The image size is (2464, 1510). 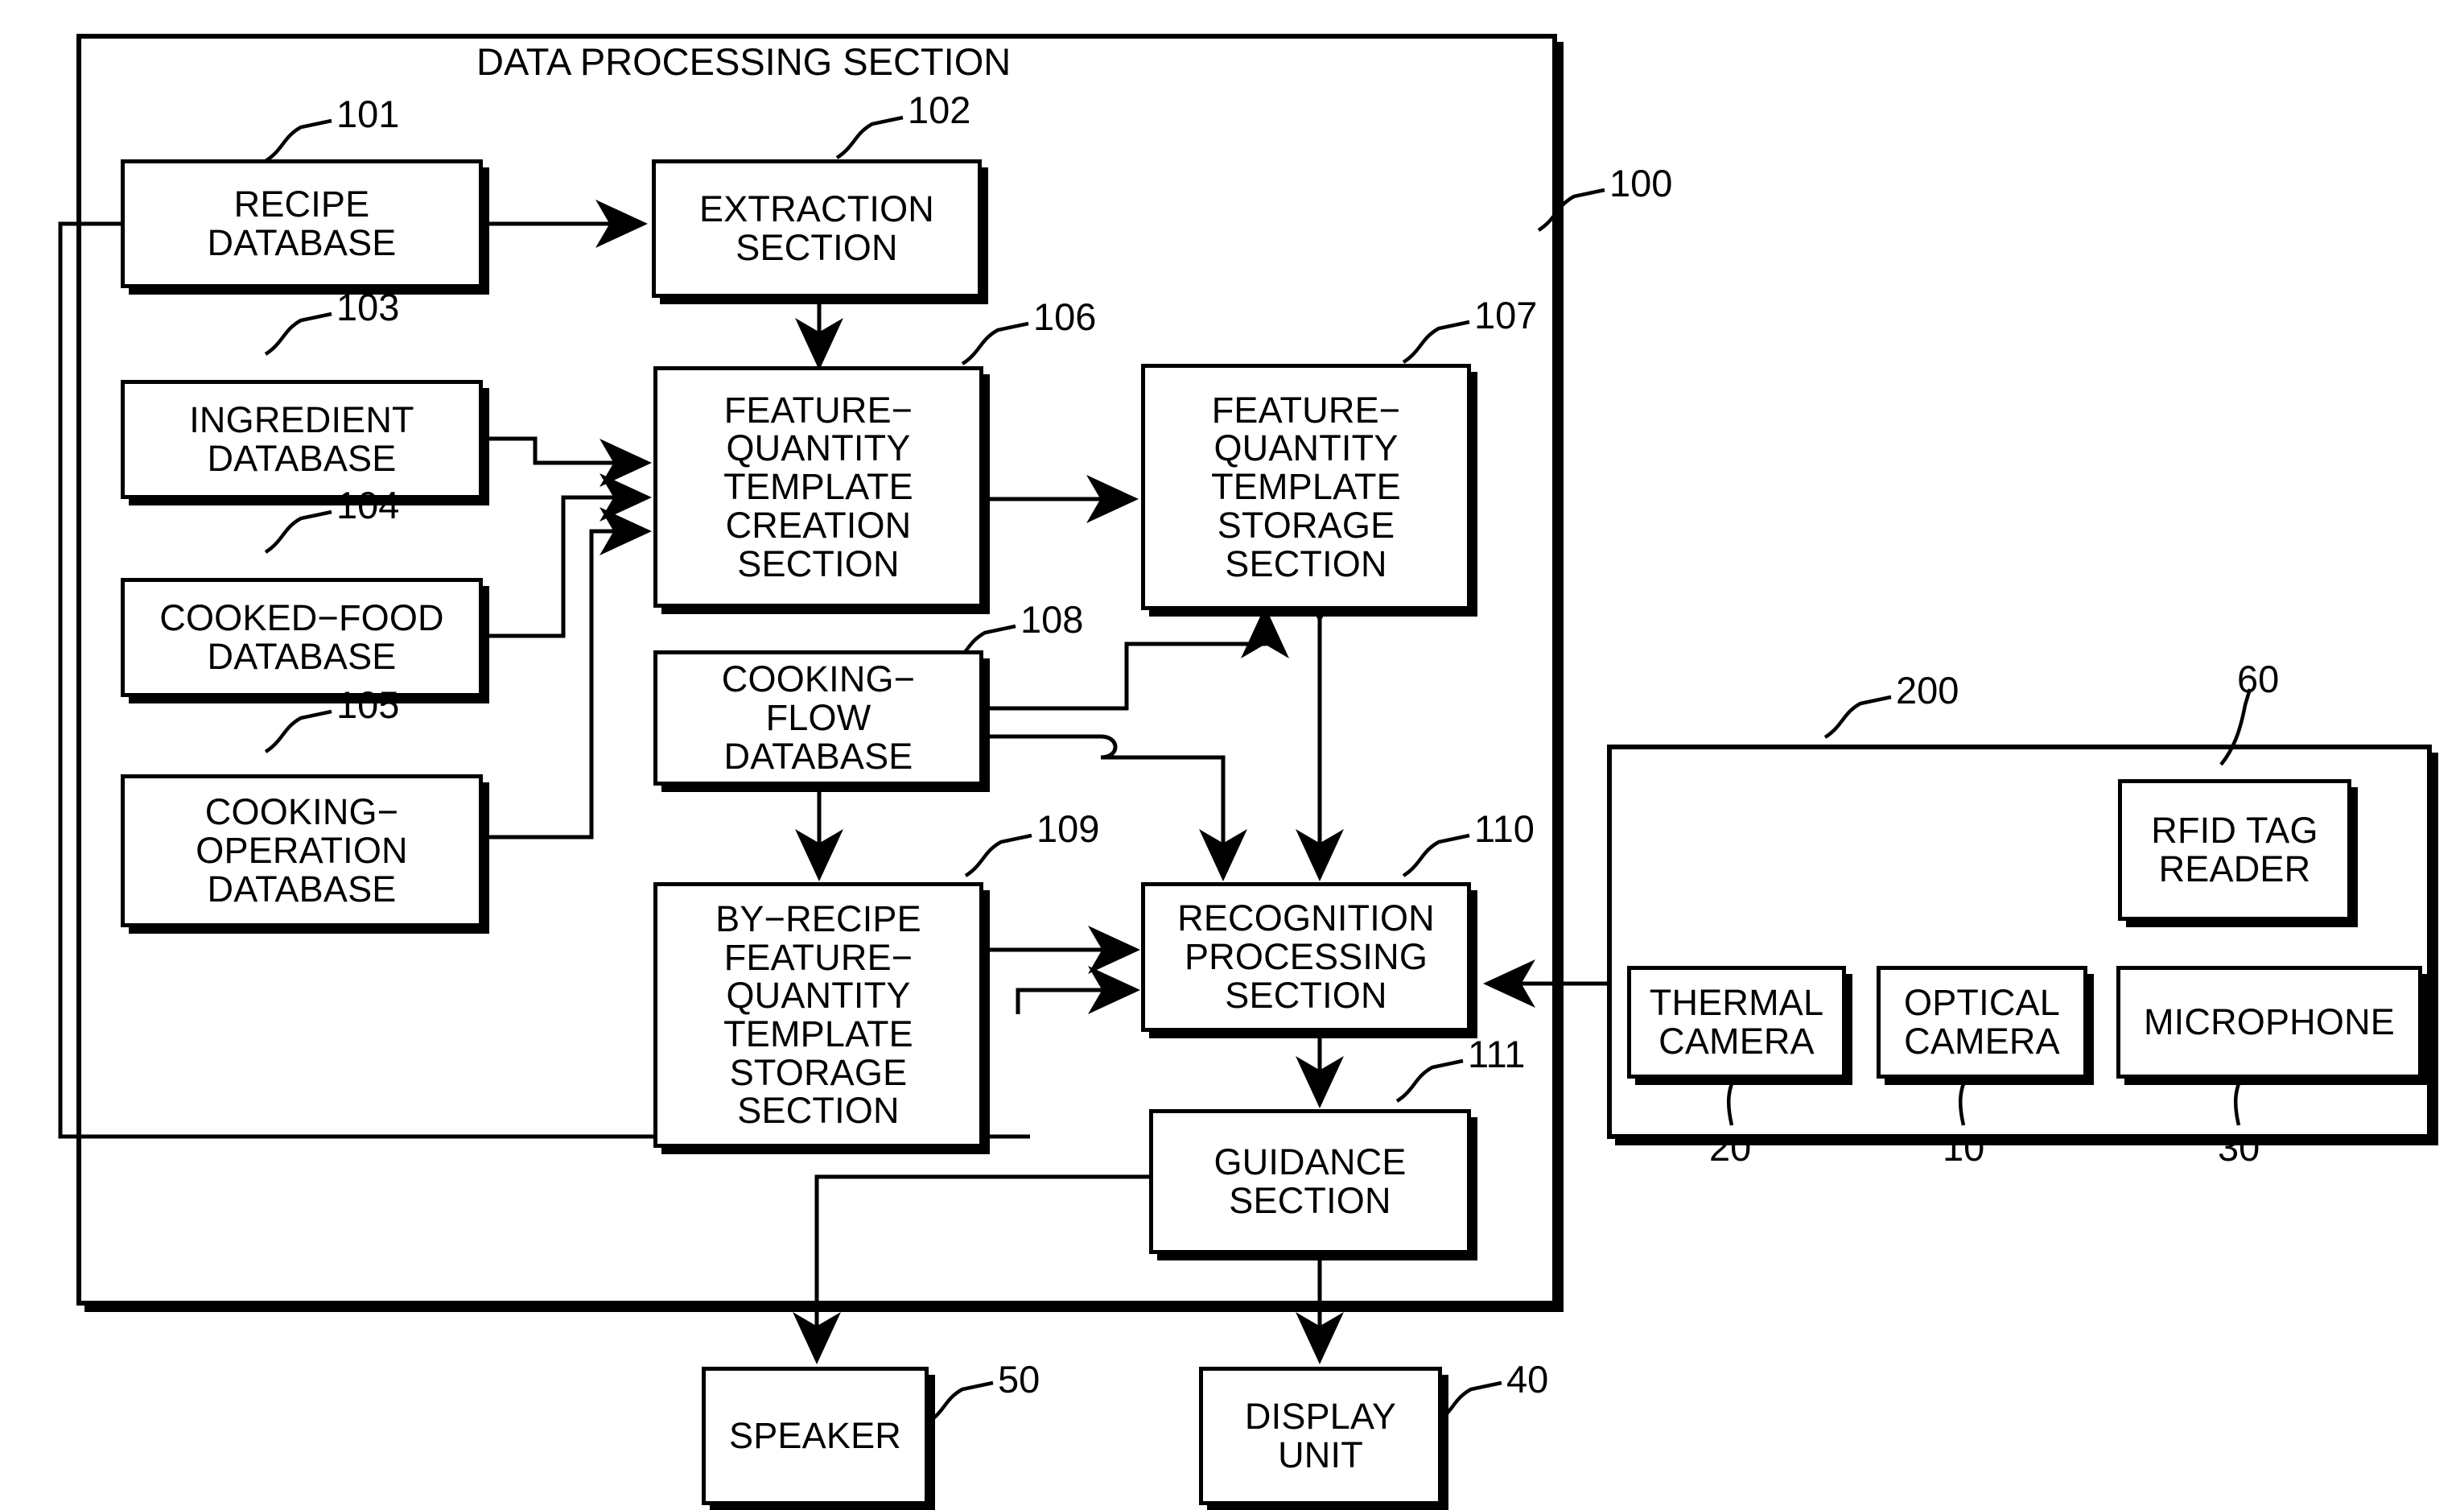 I want to click on block-microphone: MICROPHONE, so click(x=2269, y=1023).